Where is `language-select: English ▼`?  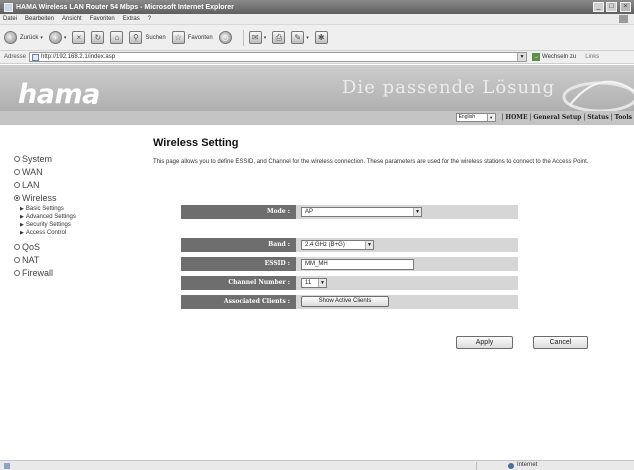
language-select: English ▼ is located at coordinates (475, 117).